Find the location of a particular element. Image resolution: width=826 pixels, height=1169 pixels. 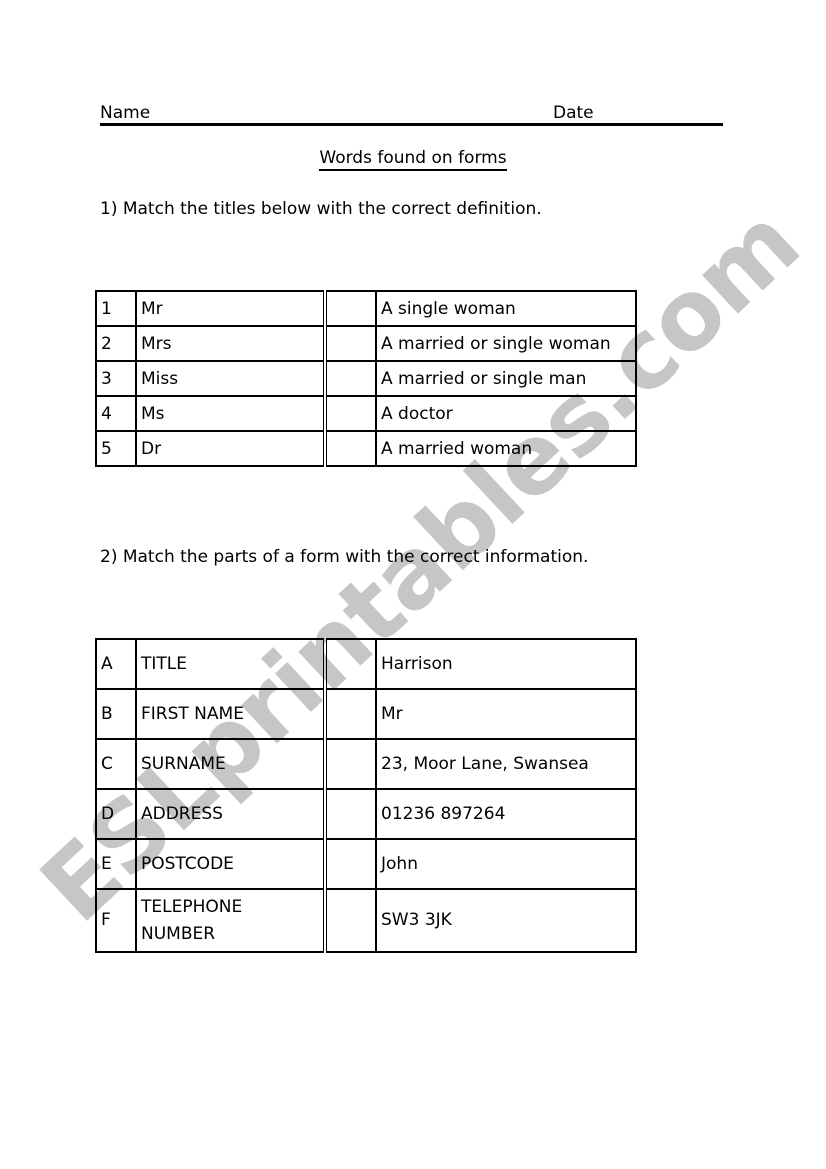

row-information: Mr is located at coordinates (506, 714).